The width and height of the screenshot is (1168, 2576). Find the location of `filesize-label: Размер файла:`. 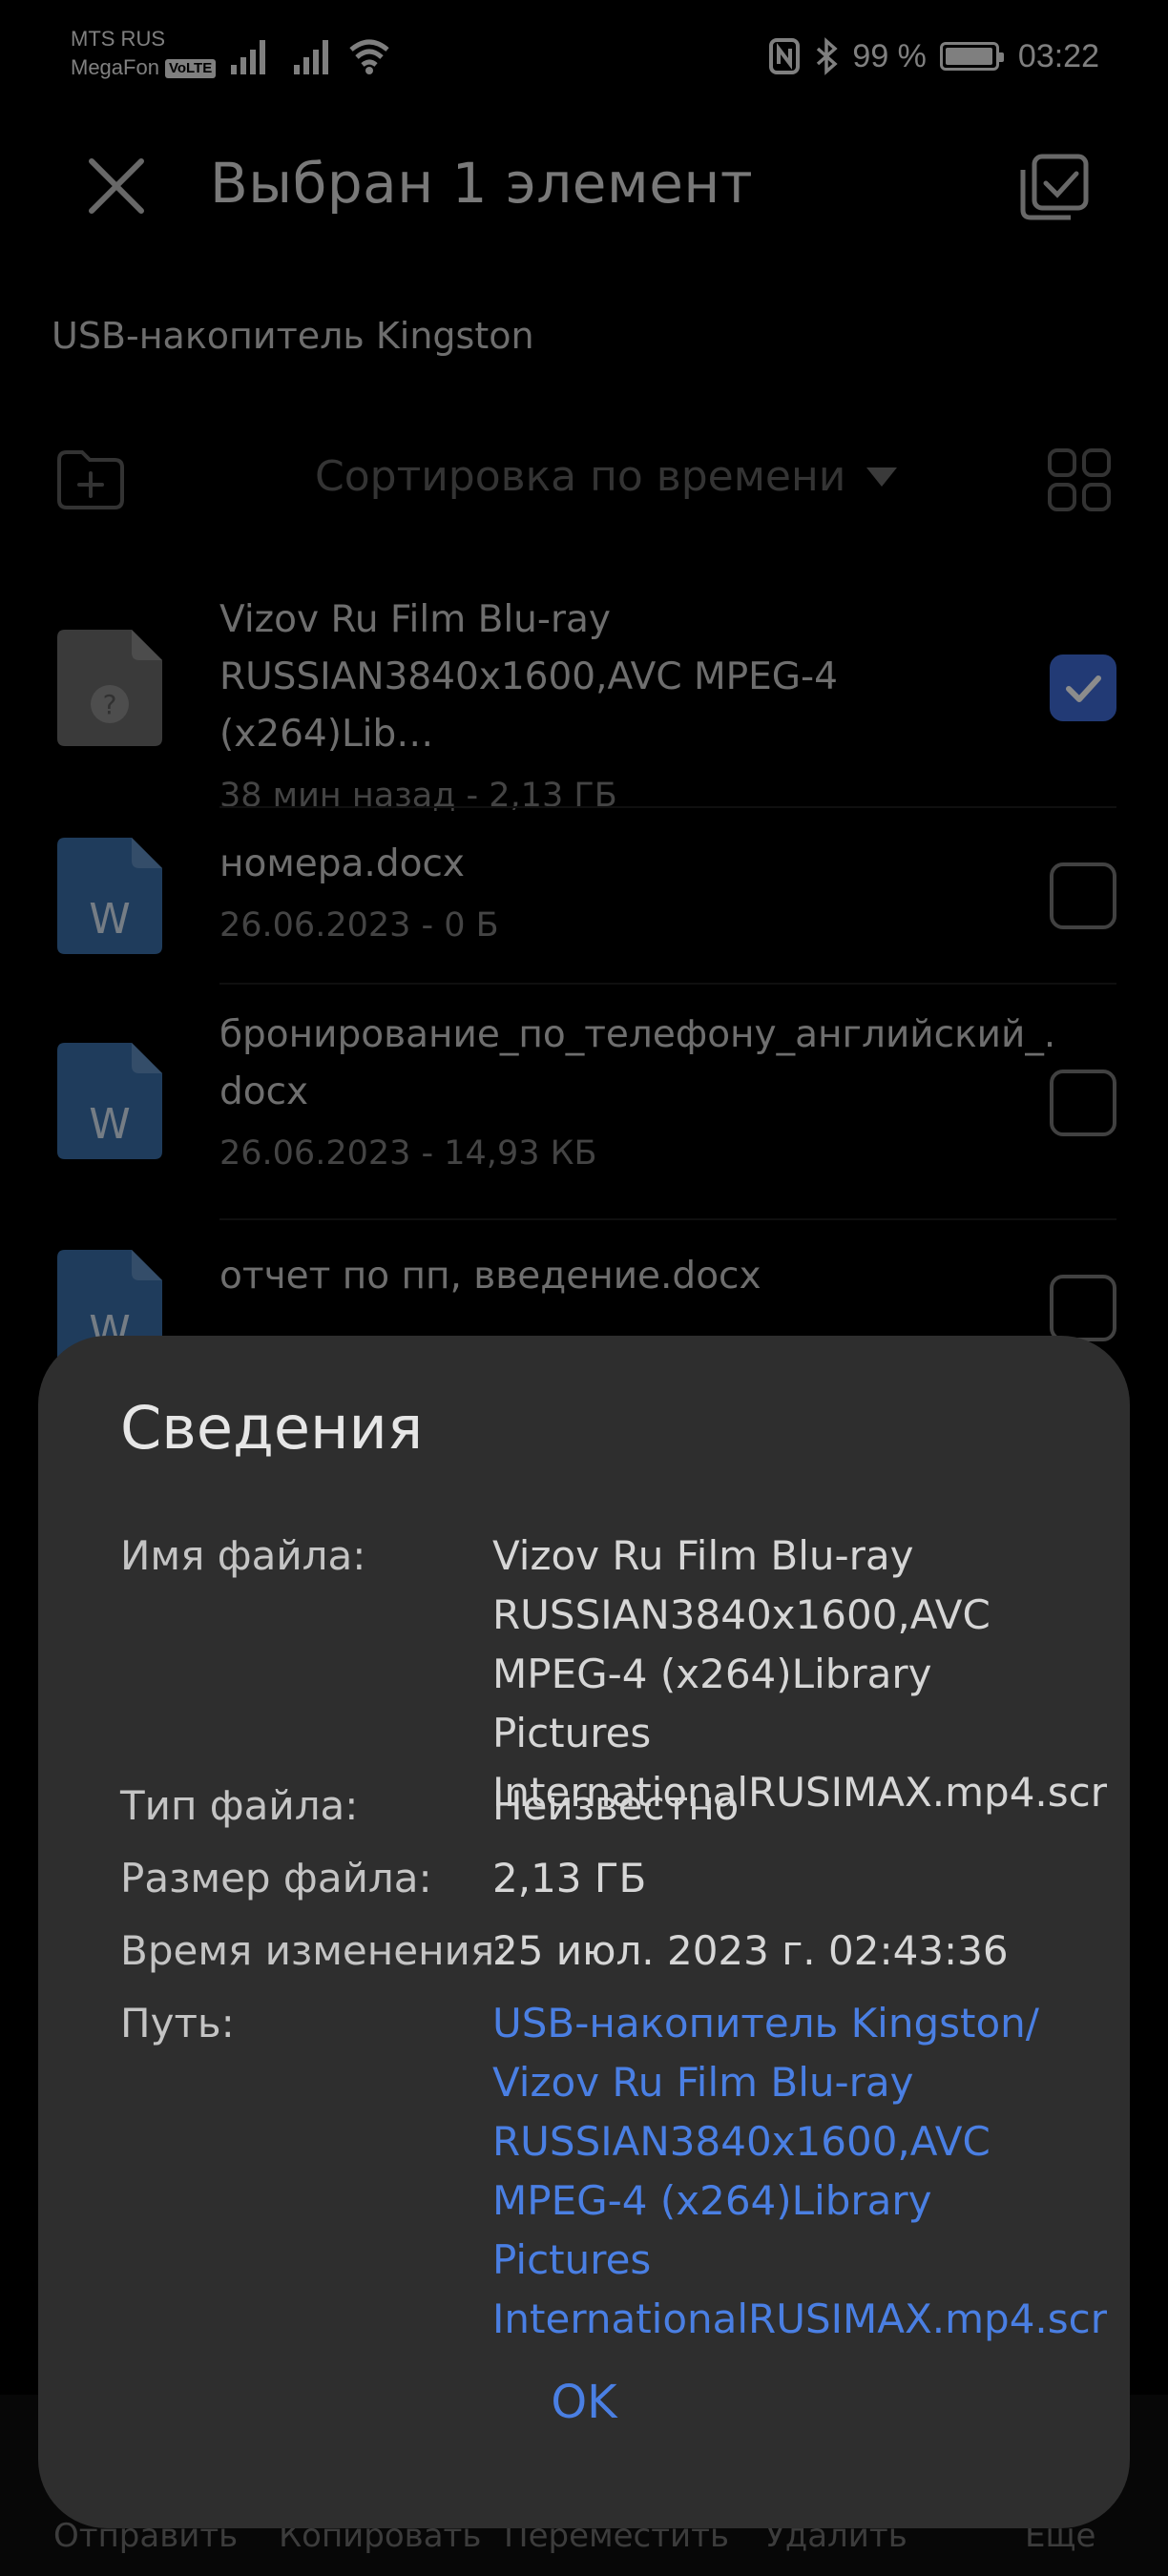

filesize-label: Размер файла: is located at coordinates (276, 1878).